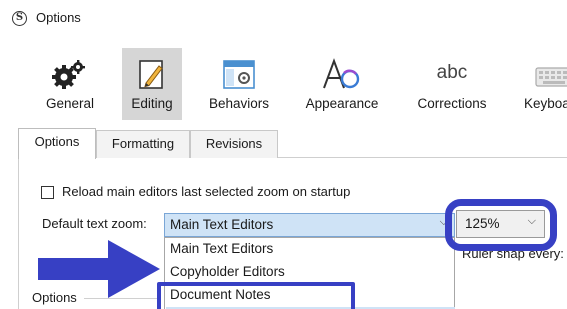  Describe the element at coordinates (239, 74) in the screenshot. I see `window-gear-icon` at that location.